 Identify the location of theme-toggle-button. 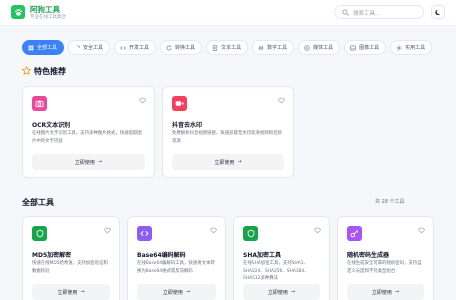
(438, 12).